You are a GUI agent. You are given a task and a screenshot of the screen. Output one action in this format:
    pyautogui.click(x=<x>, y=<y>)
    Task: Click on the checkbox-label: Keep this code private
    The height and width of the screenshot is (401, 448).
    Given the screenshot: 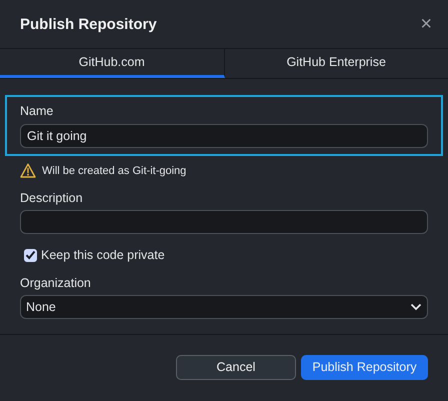 What is the action you would take?
    pyautogui.click(x=103, y=255)
    